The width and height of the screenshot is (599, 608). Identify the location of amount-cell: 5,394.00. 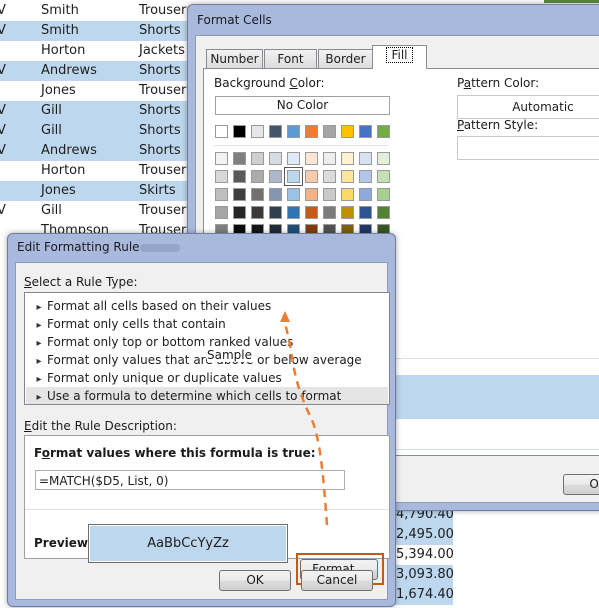
(423, 555).